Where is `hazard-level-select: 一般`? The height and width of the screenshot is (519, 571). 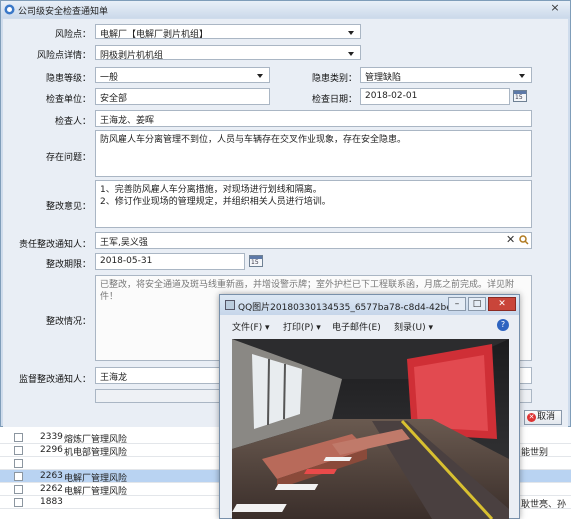
hazard-level-select: 一般 is located at coordinates (182, 75).